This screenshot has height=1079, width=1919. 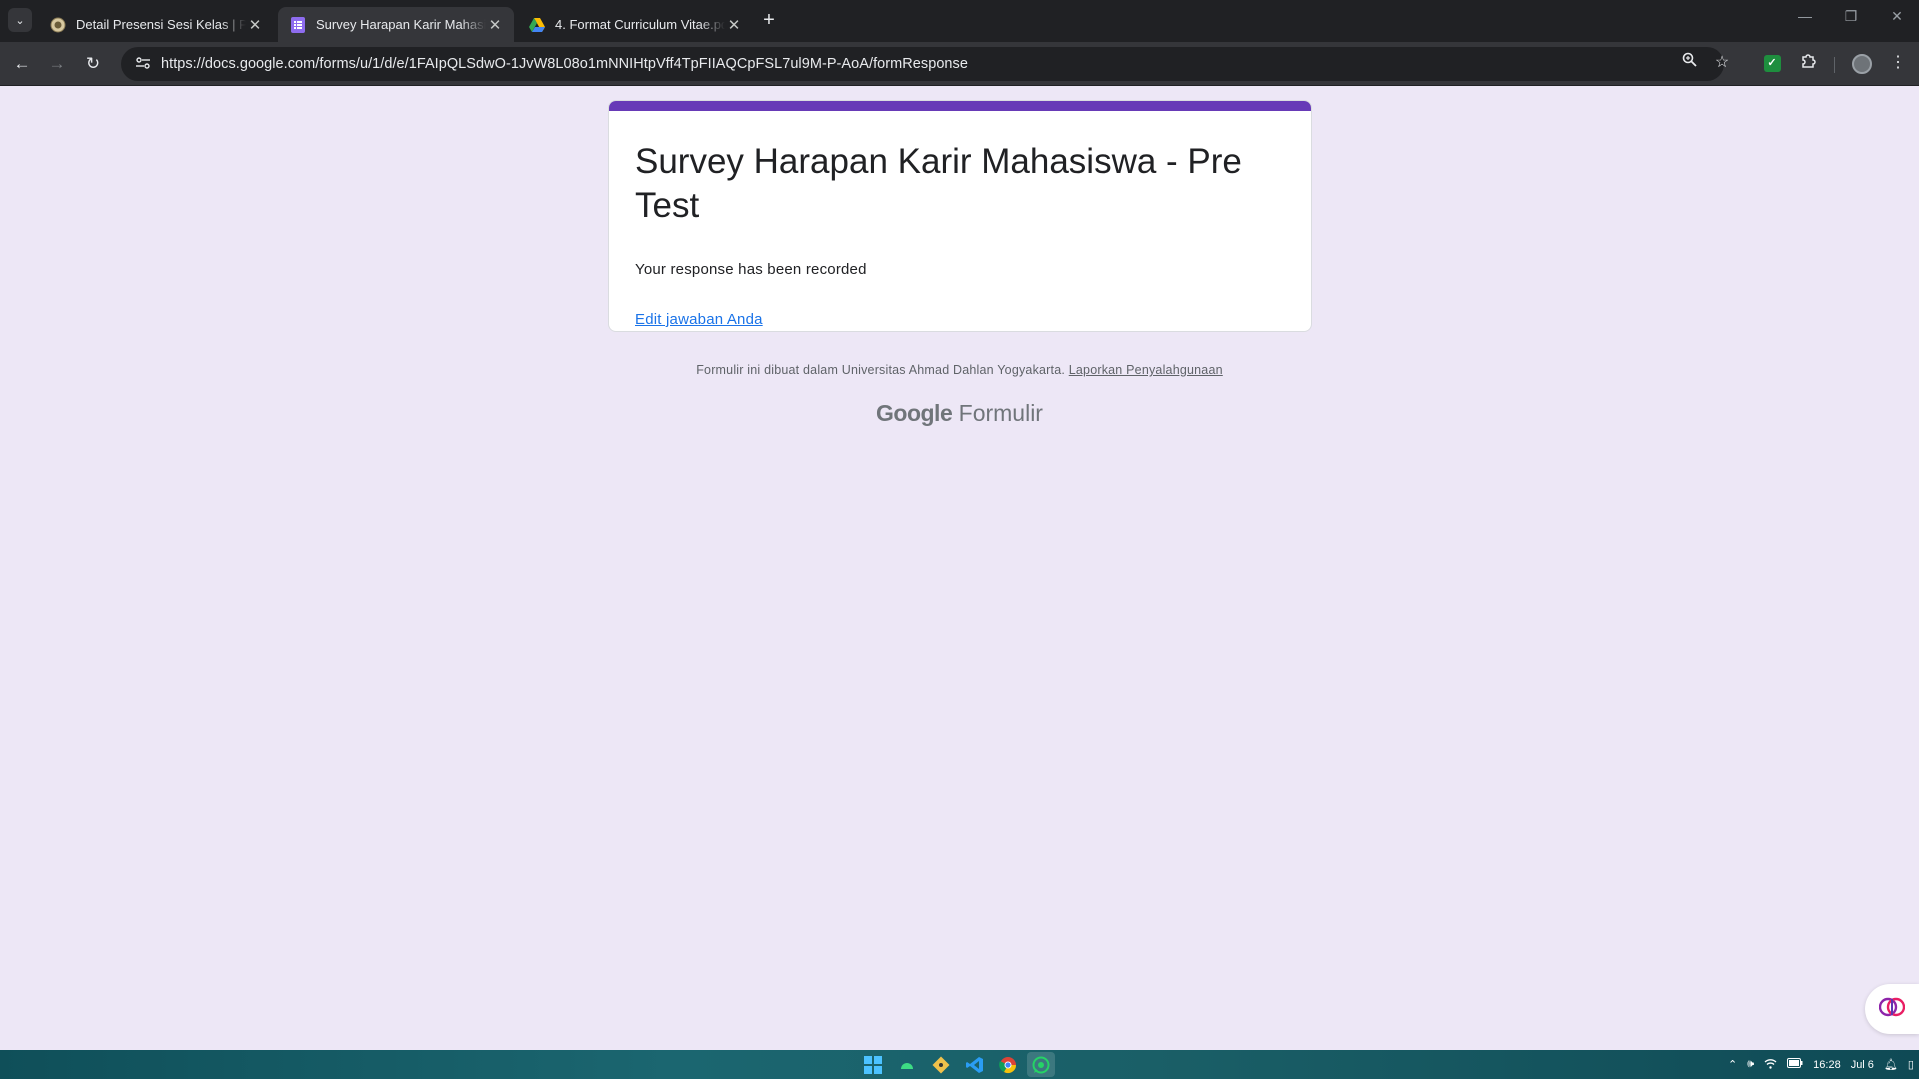 What do you see at coordinates (751, 269) in the screenshot?
I see `confirmation-message: Your response has been recorded` at bounding box center [751, 269].